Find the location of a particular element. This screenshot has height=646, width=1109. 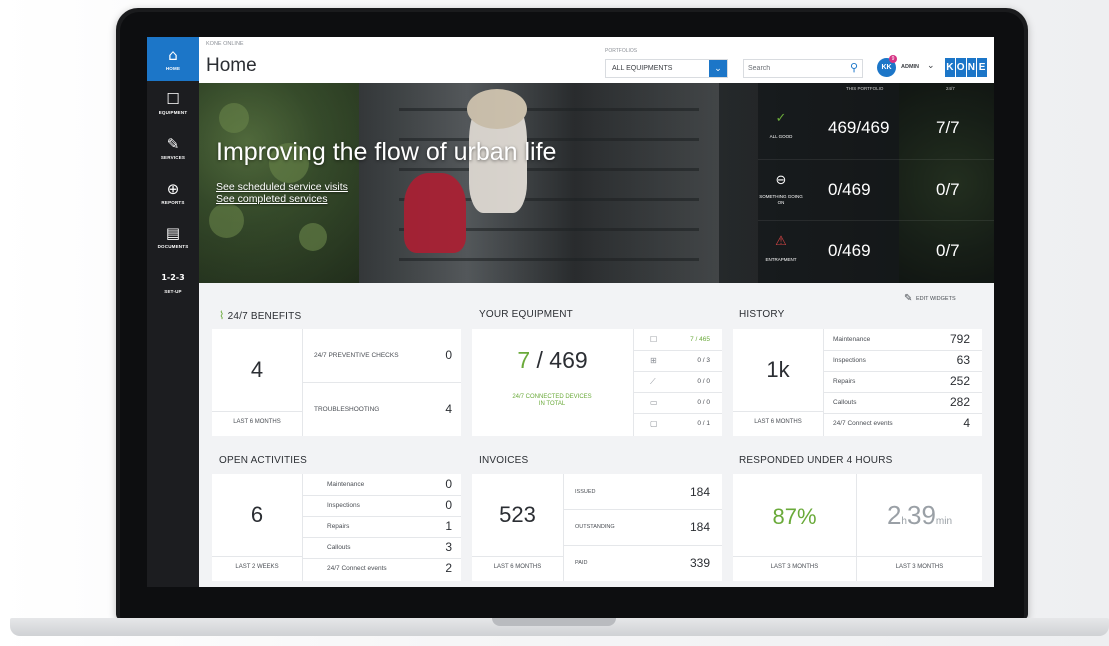

search-box: ⚲ is located at coordinates (803, 68).